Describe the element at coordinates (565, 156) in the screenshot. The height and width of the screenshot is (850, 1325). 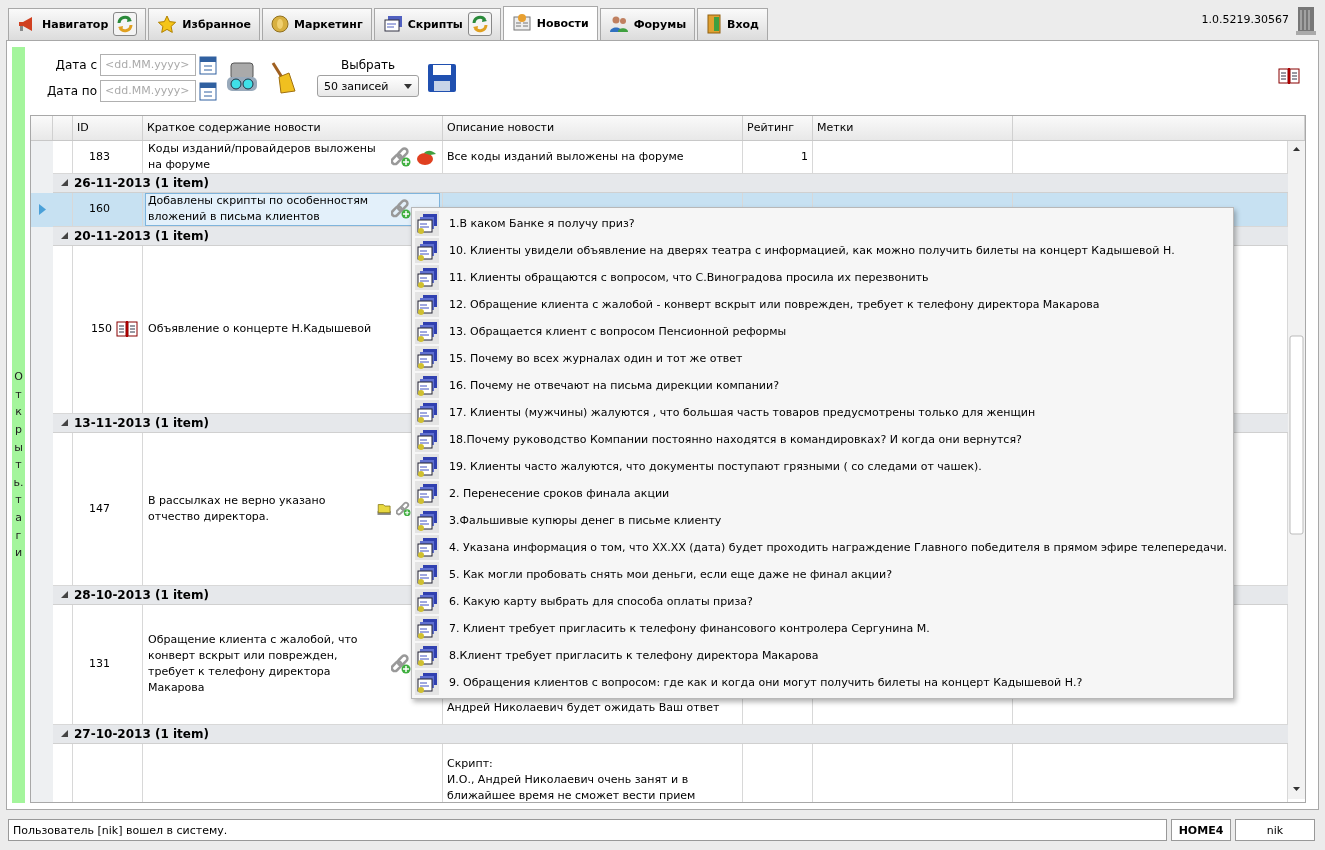
I see `description-cell: Все коды изданий выложены на форуме` at that location.